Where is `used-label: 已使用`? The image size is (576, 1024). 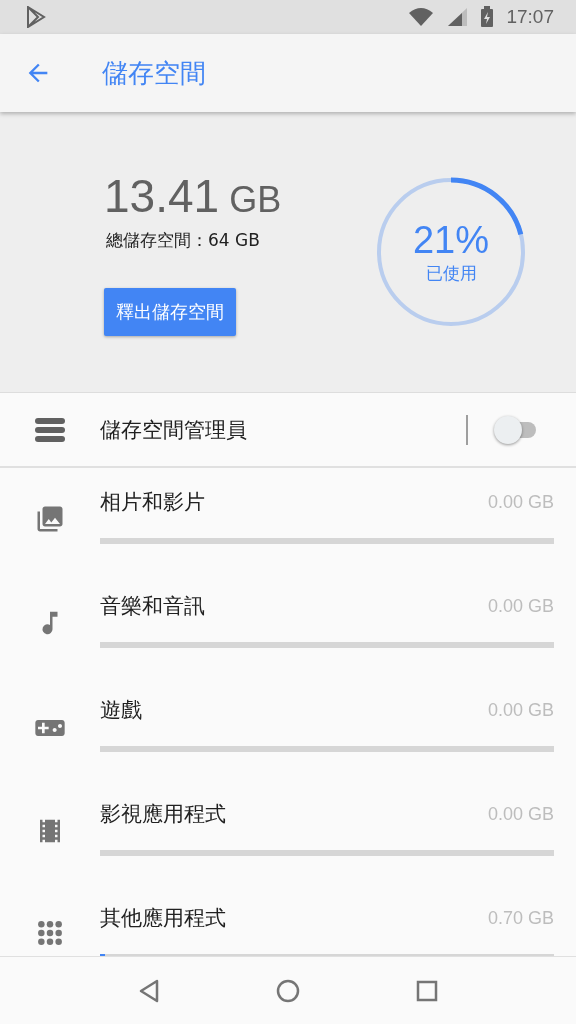 used-label: 已使用 is located at coordinates (451, 273).